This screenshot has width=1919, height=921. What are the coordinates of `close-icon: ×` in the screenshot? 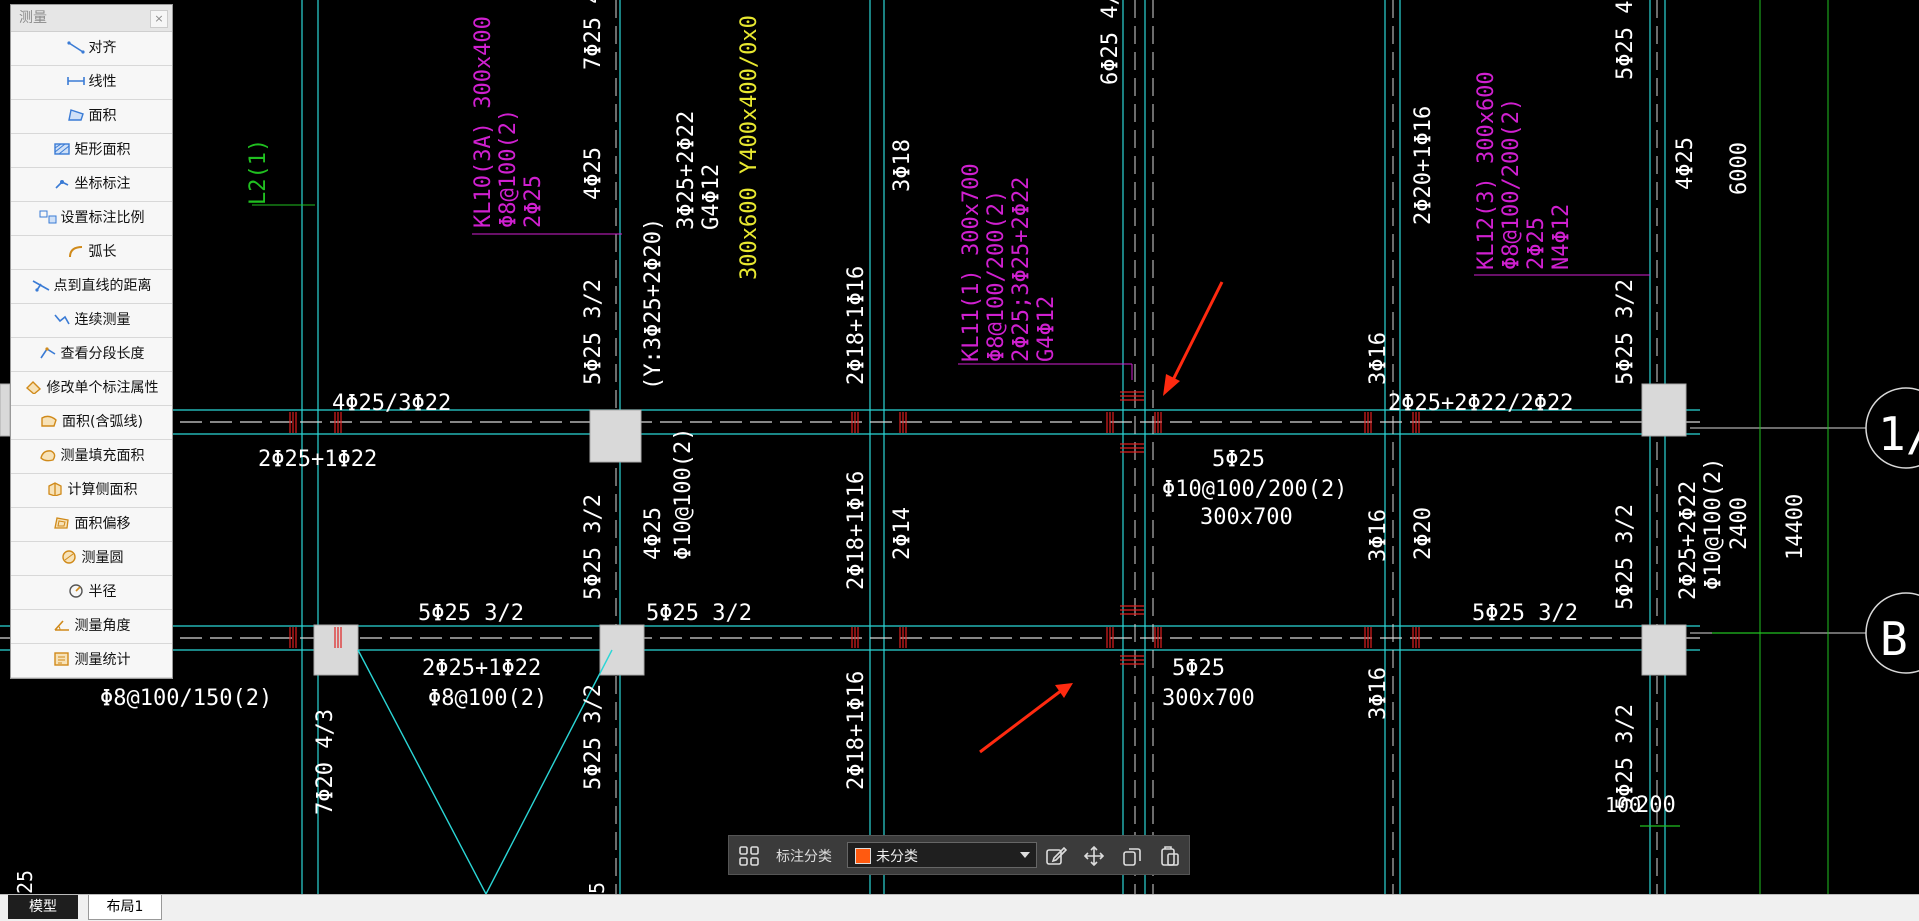 It's located at (159, 19).